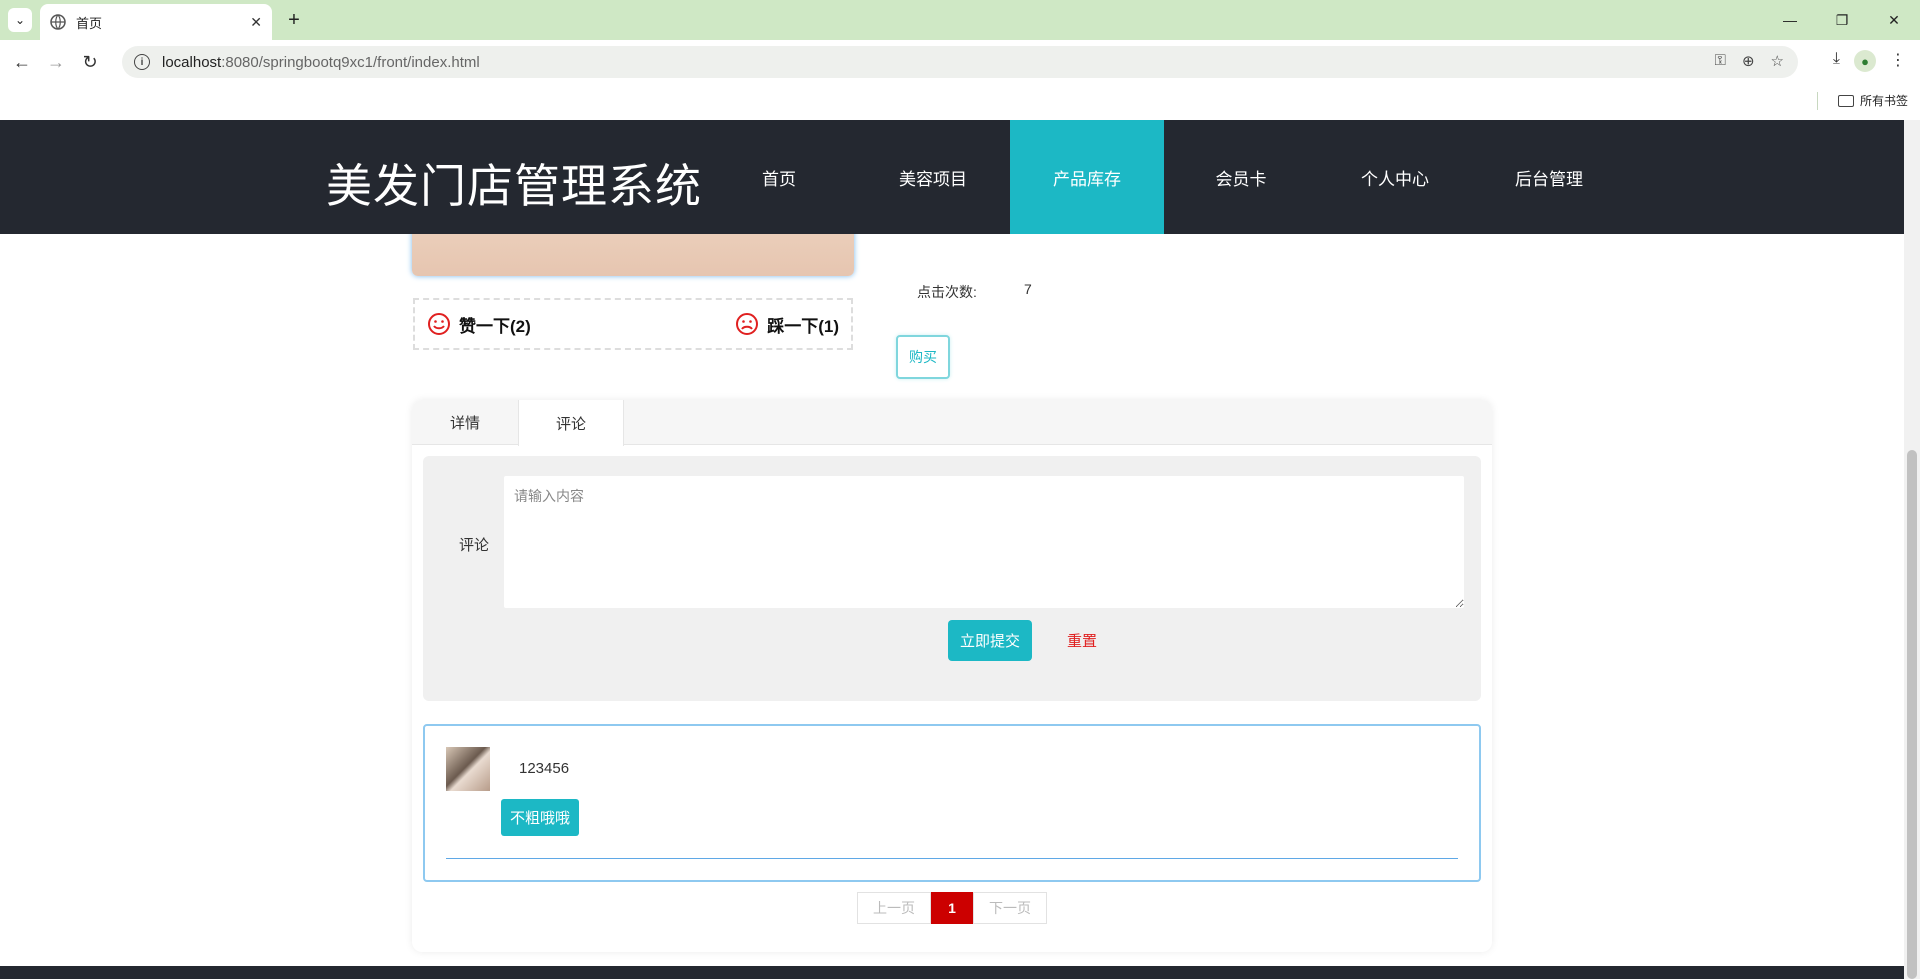  I want to click on comment-user: 123456, so click(544, 768).